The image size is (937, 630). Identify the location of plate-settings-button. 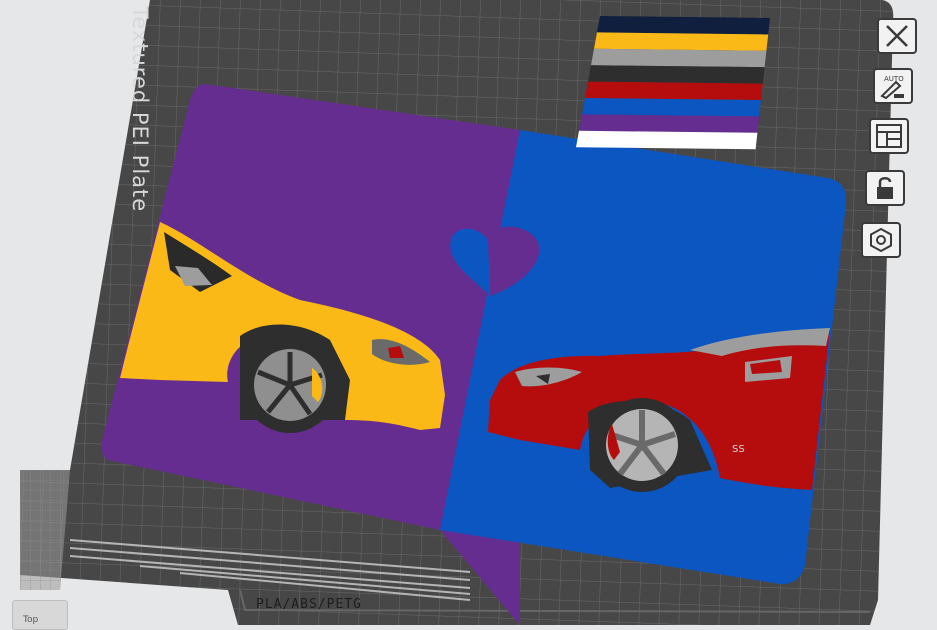
(881, 240).